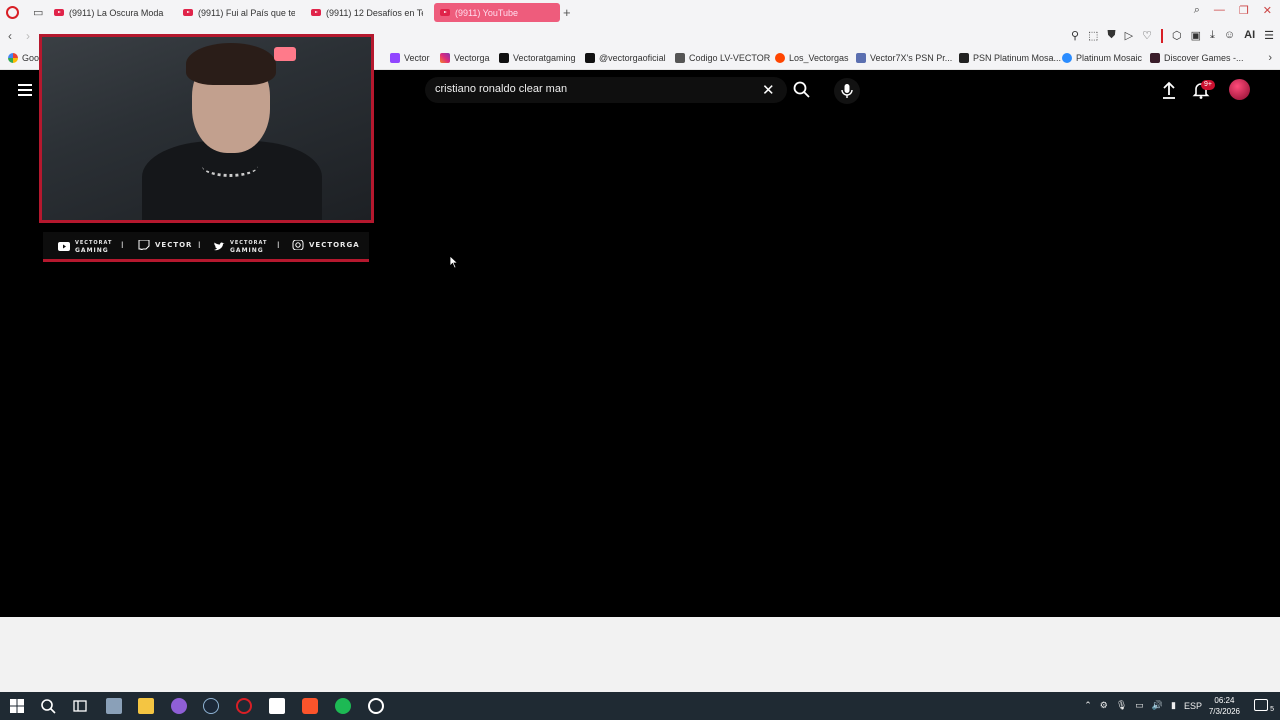 This screenshot has width=1280, height=720. Describe the element at coordinates (1269, 36) in the screenshot. I see `menu-icon: ☰` at that location.